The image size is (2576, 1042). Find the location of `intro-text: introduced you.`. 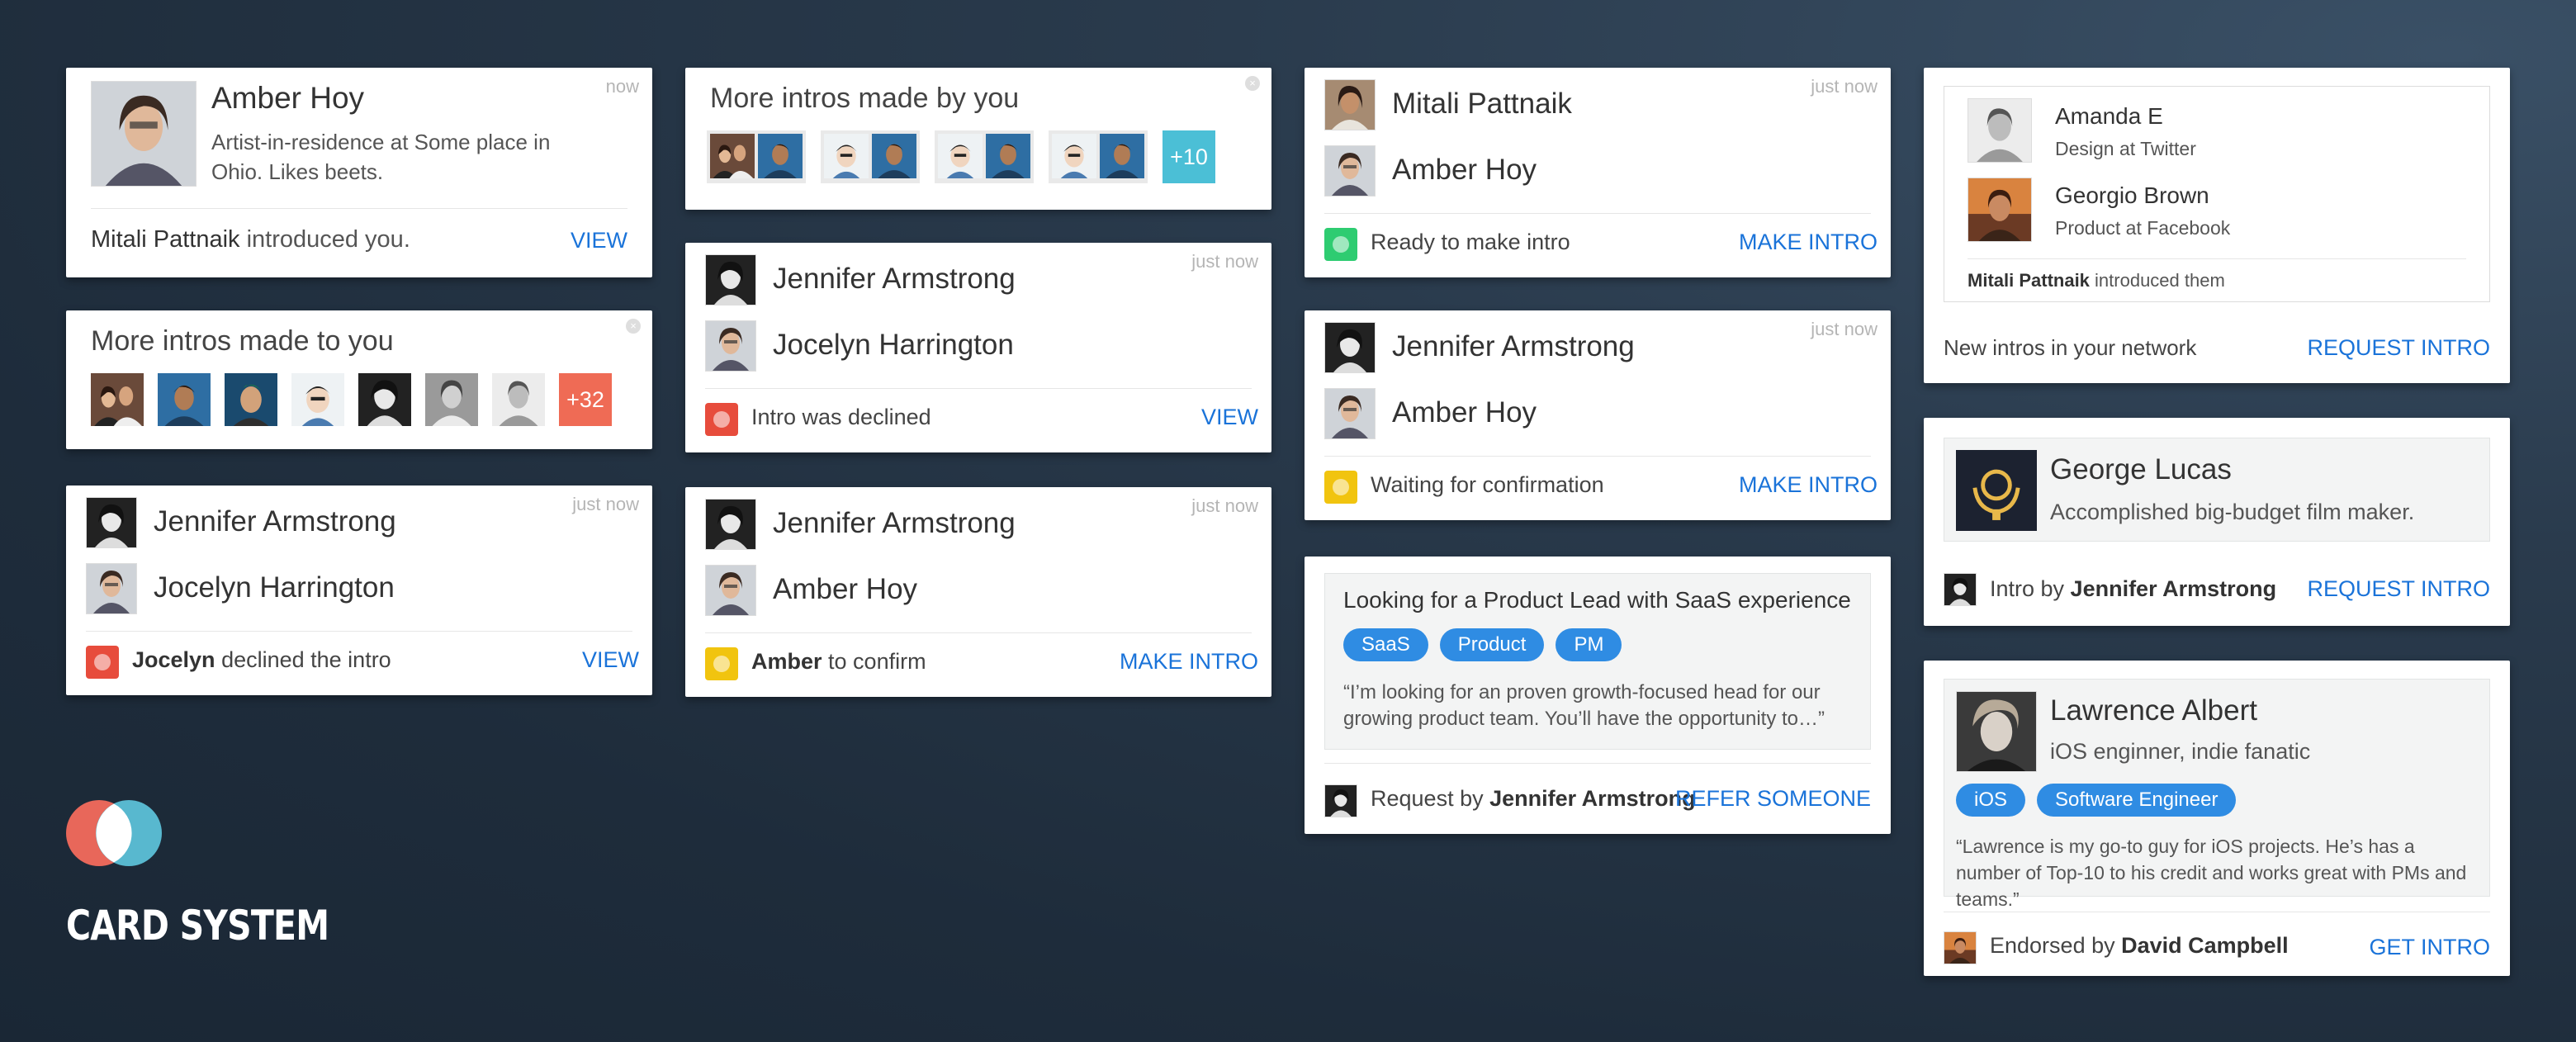

intro-text: introduced you. is located at coordinates (324, 240).